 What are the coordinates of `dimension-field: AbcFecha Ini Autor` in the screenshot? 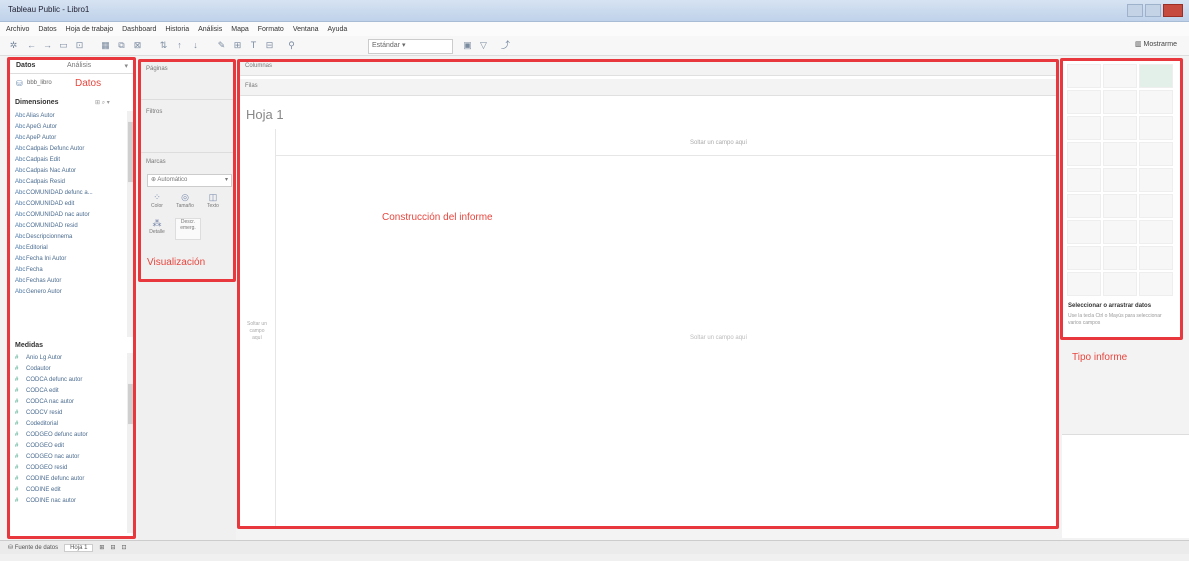 It's located at (70, 259).